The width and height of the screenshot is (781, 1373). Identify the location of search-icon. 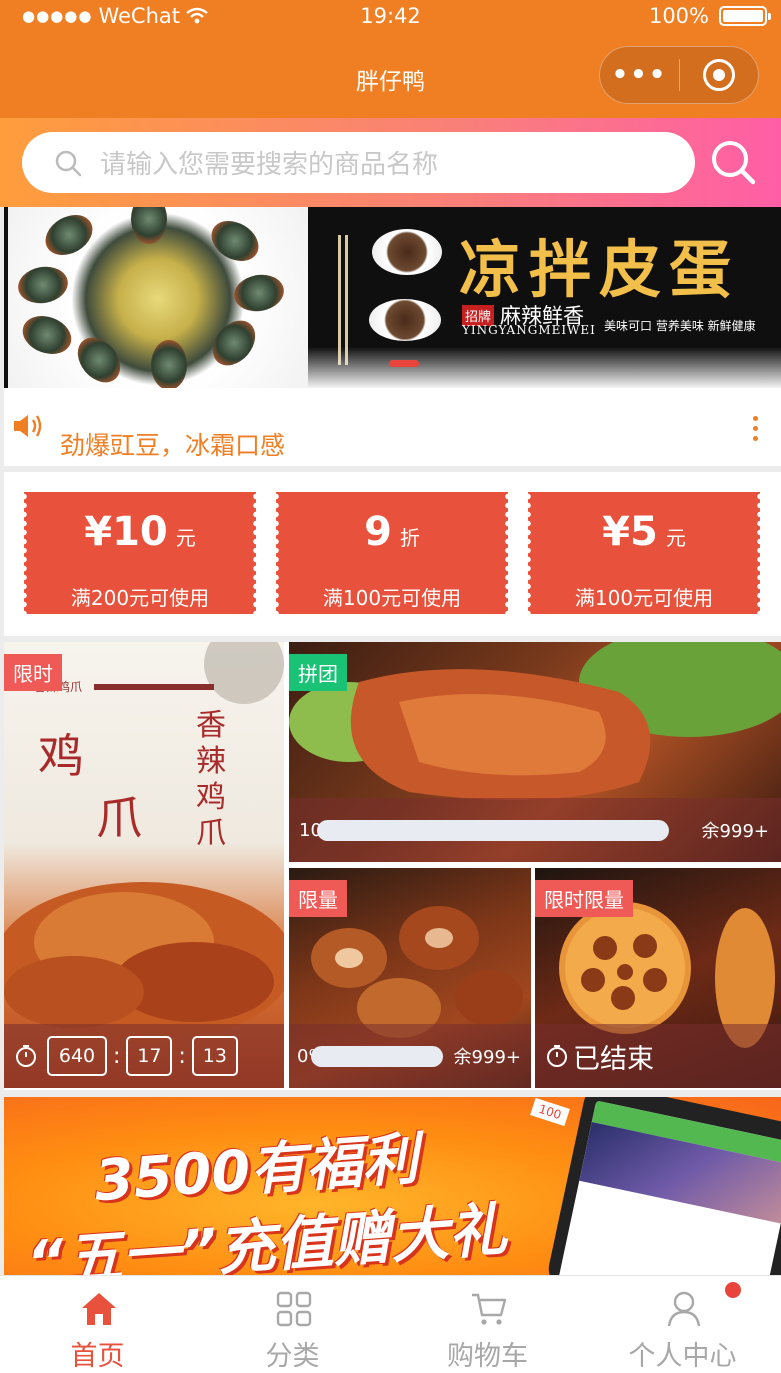
(68, 163).